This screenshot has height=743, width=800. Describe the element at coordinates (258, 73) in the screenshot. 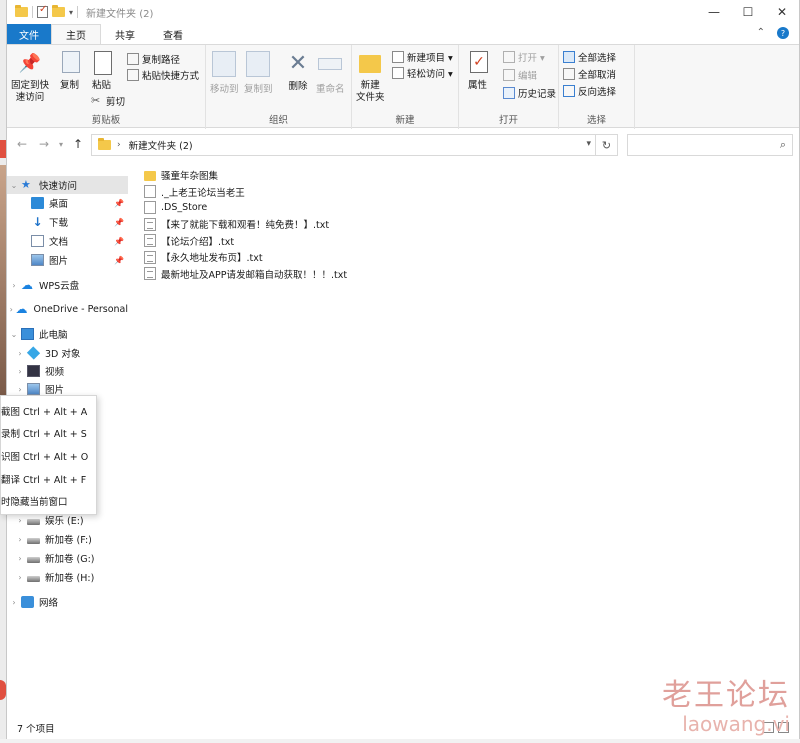

I see `copy-to-button: 复制到` at that location.